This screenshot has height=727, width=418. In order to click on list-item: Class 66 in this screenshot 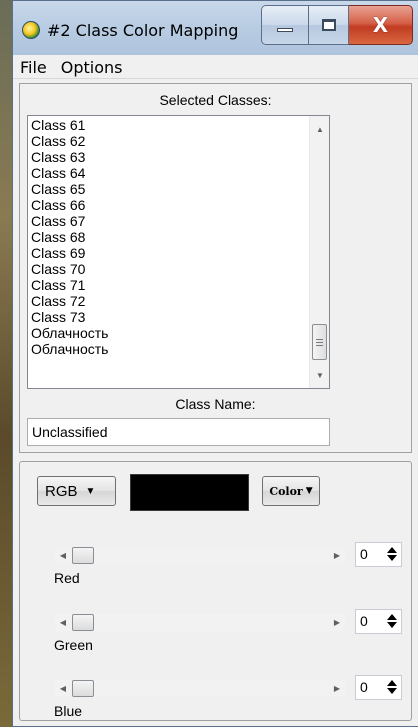, I will do `click(166, 205)`.